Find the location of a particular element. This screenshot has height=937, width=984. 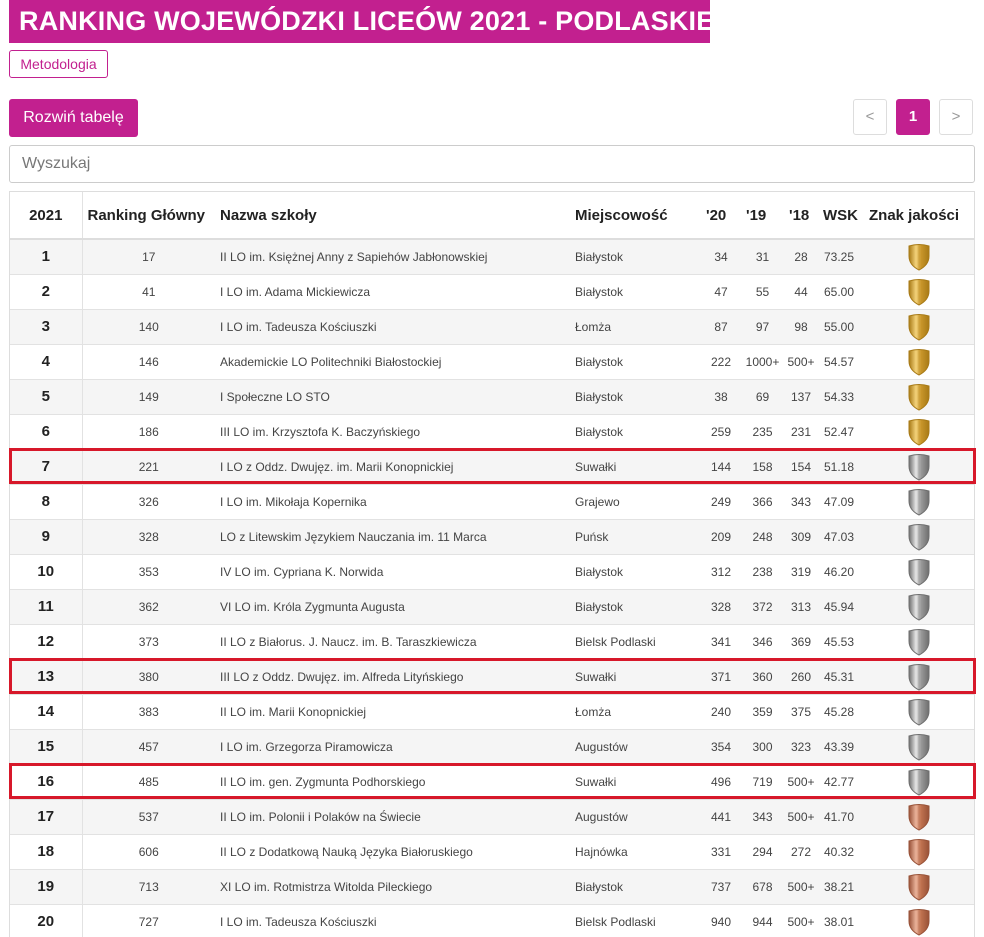

next-page-button: > is located at coordinates (956, 117).